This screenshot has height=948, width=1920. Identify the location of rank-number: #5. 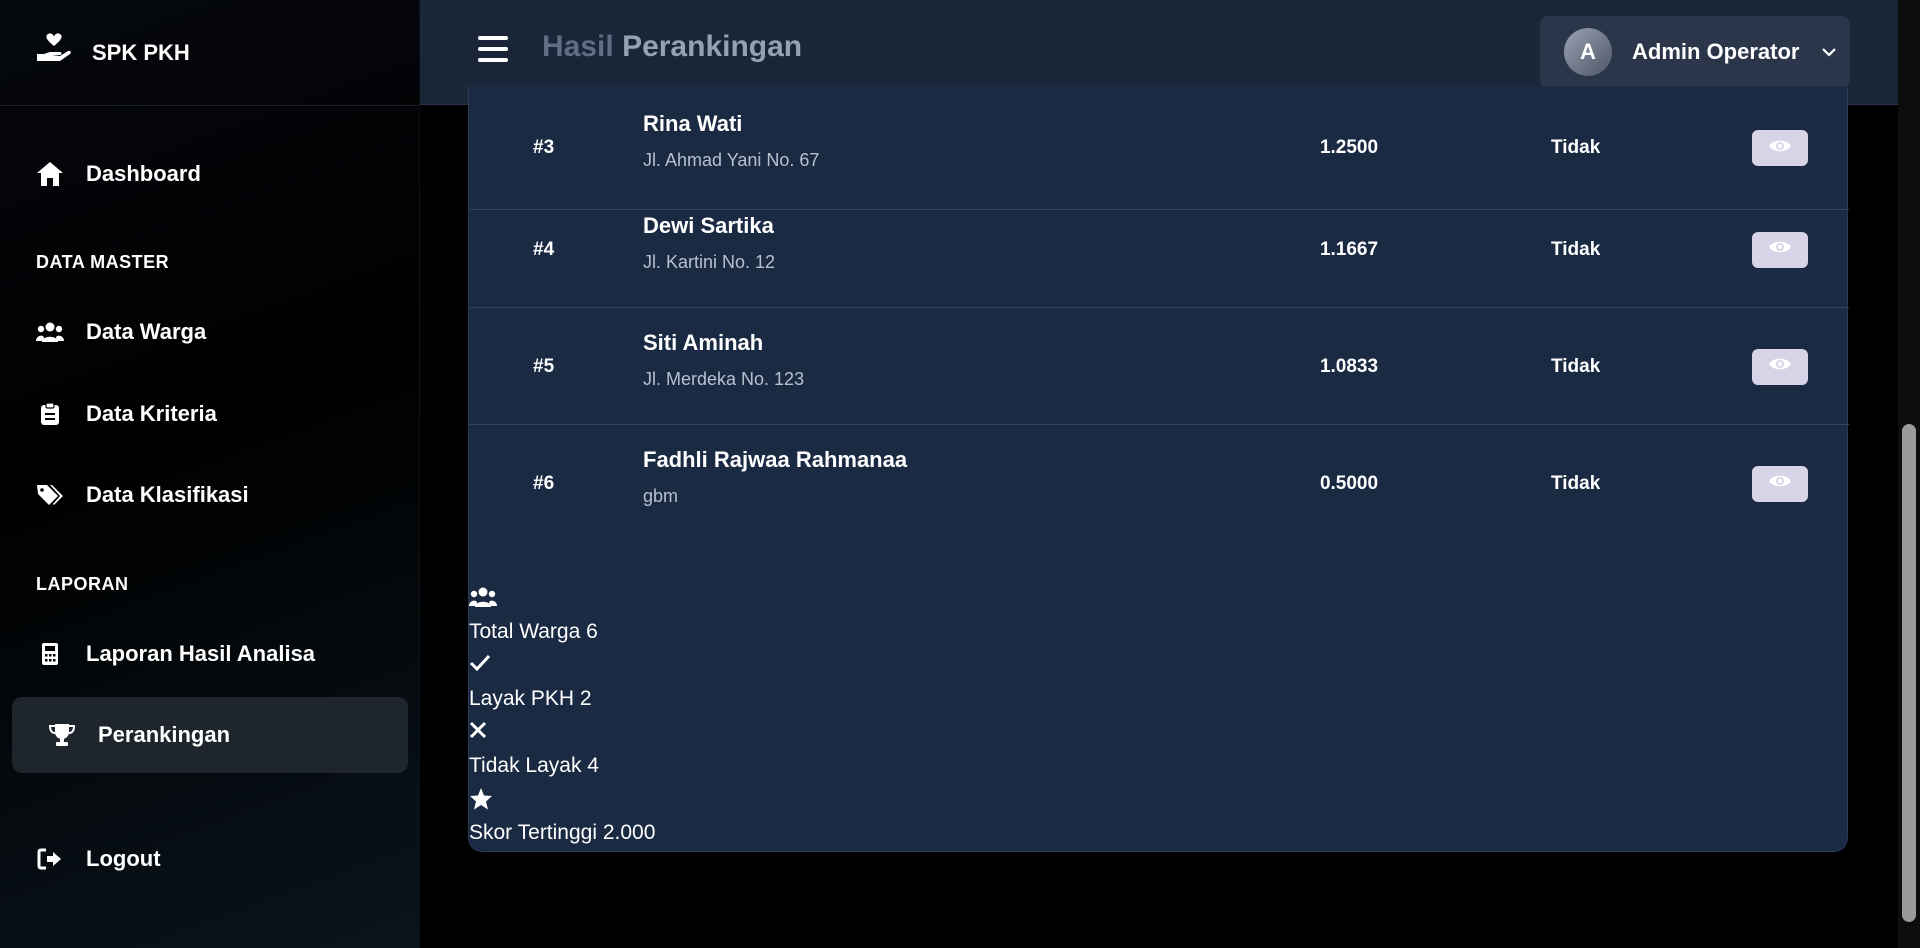
(544, 366).